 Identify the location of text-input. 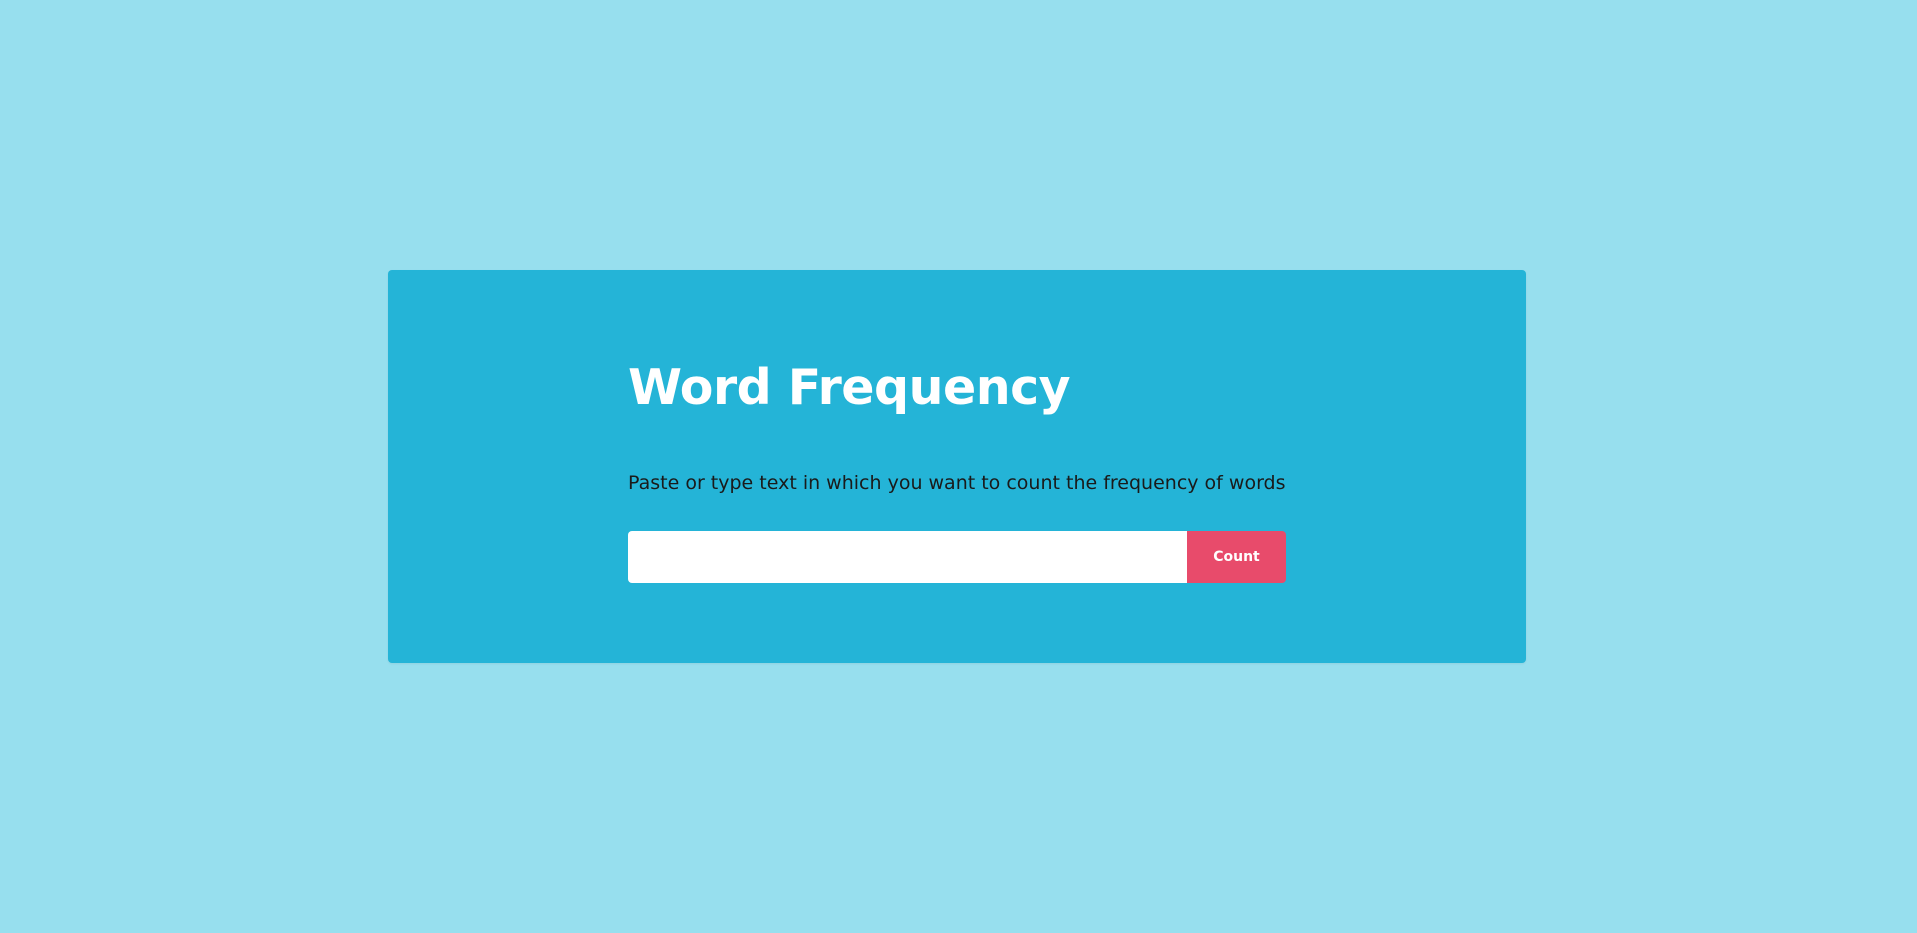
(907, 557).